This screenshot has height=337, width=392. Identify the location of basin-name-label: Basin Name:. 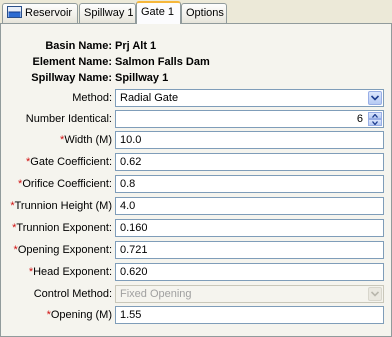
(78, 46).